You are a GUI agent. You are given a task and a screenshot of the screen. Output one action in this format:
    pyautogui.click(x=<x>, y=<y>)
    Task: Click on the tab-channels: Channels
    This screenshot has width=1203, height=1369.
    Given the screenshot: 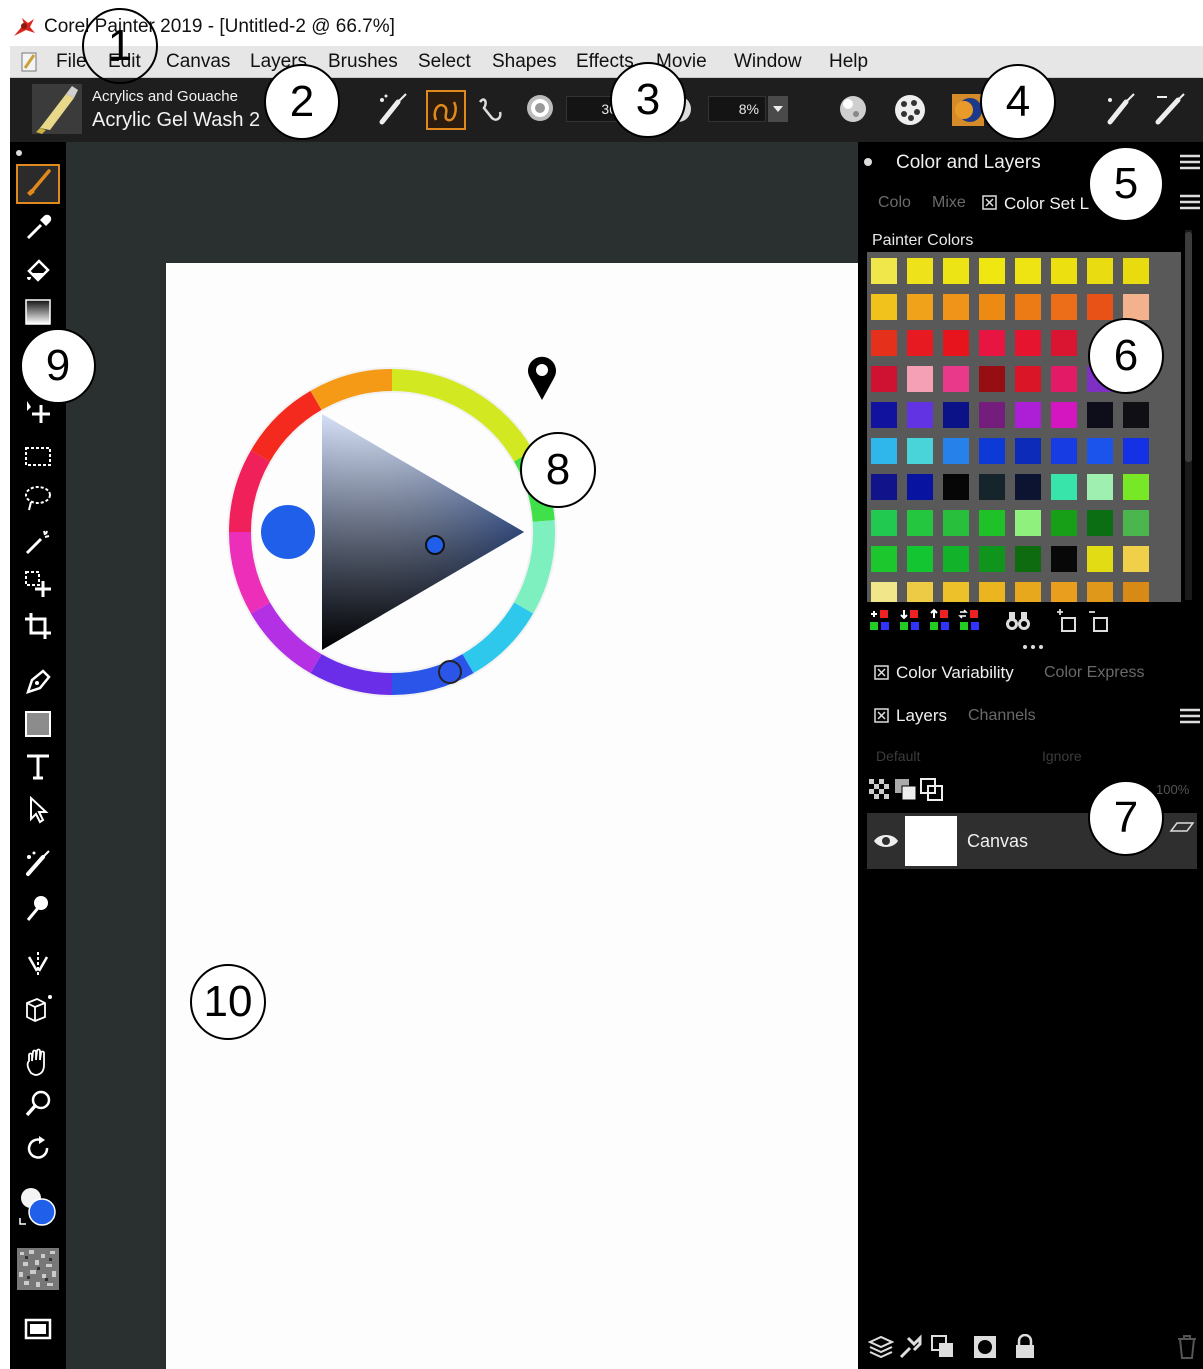 What is the action you would take?
    pyautogui.click(x=1002, y=716)
    